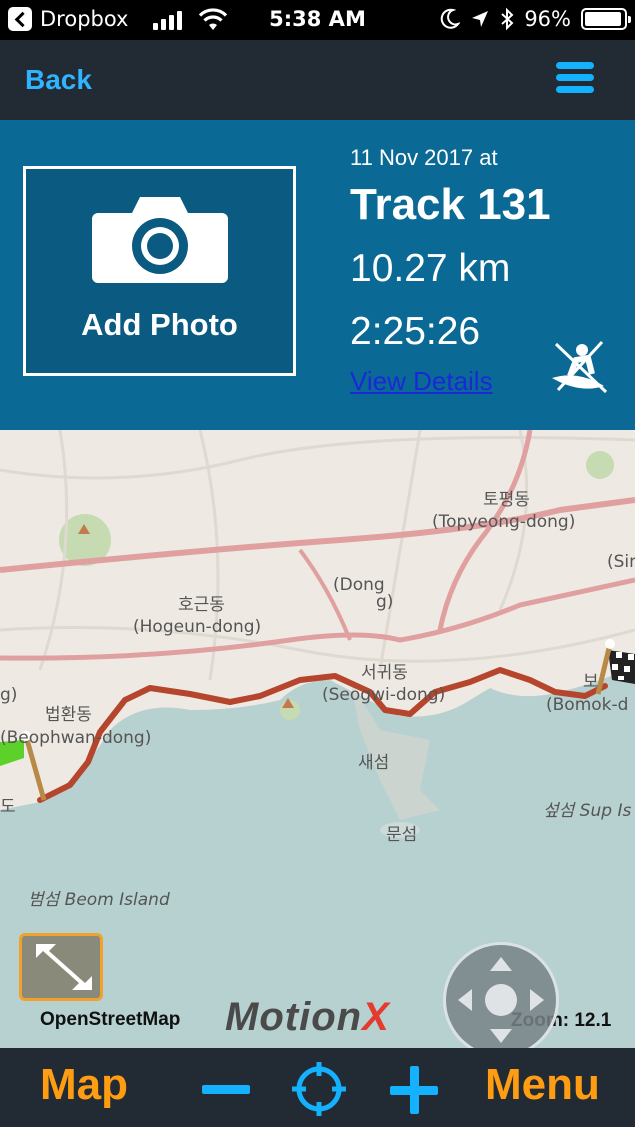  I want to click on locate-crosshair-icon, so click(319, 1089).